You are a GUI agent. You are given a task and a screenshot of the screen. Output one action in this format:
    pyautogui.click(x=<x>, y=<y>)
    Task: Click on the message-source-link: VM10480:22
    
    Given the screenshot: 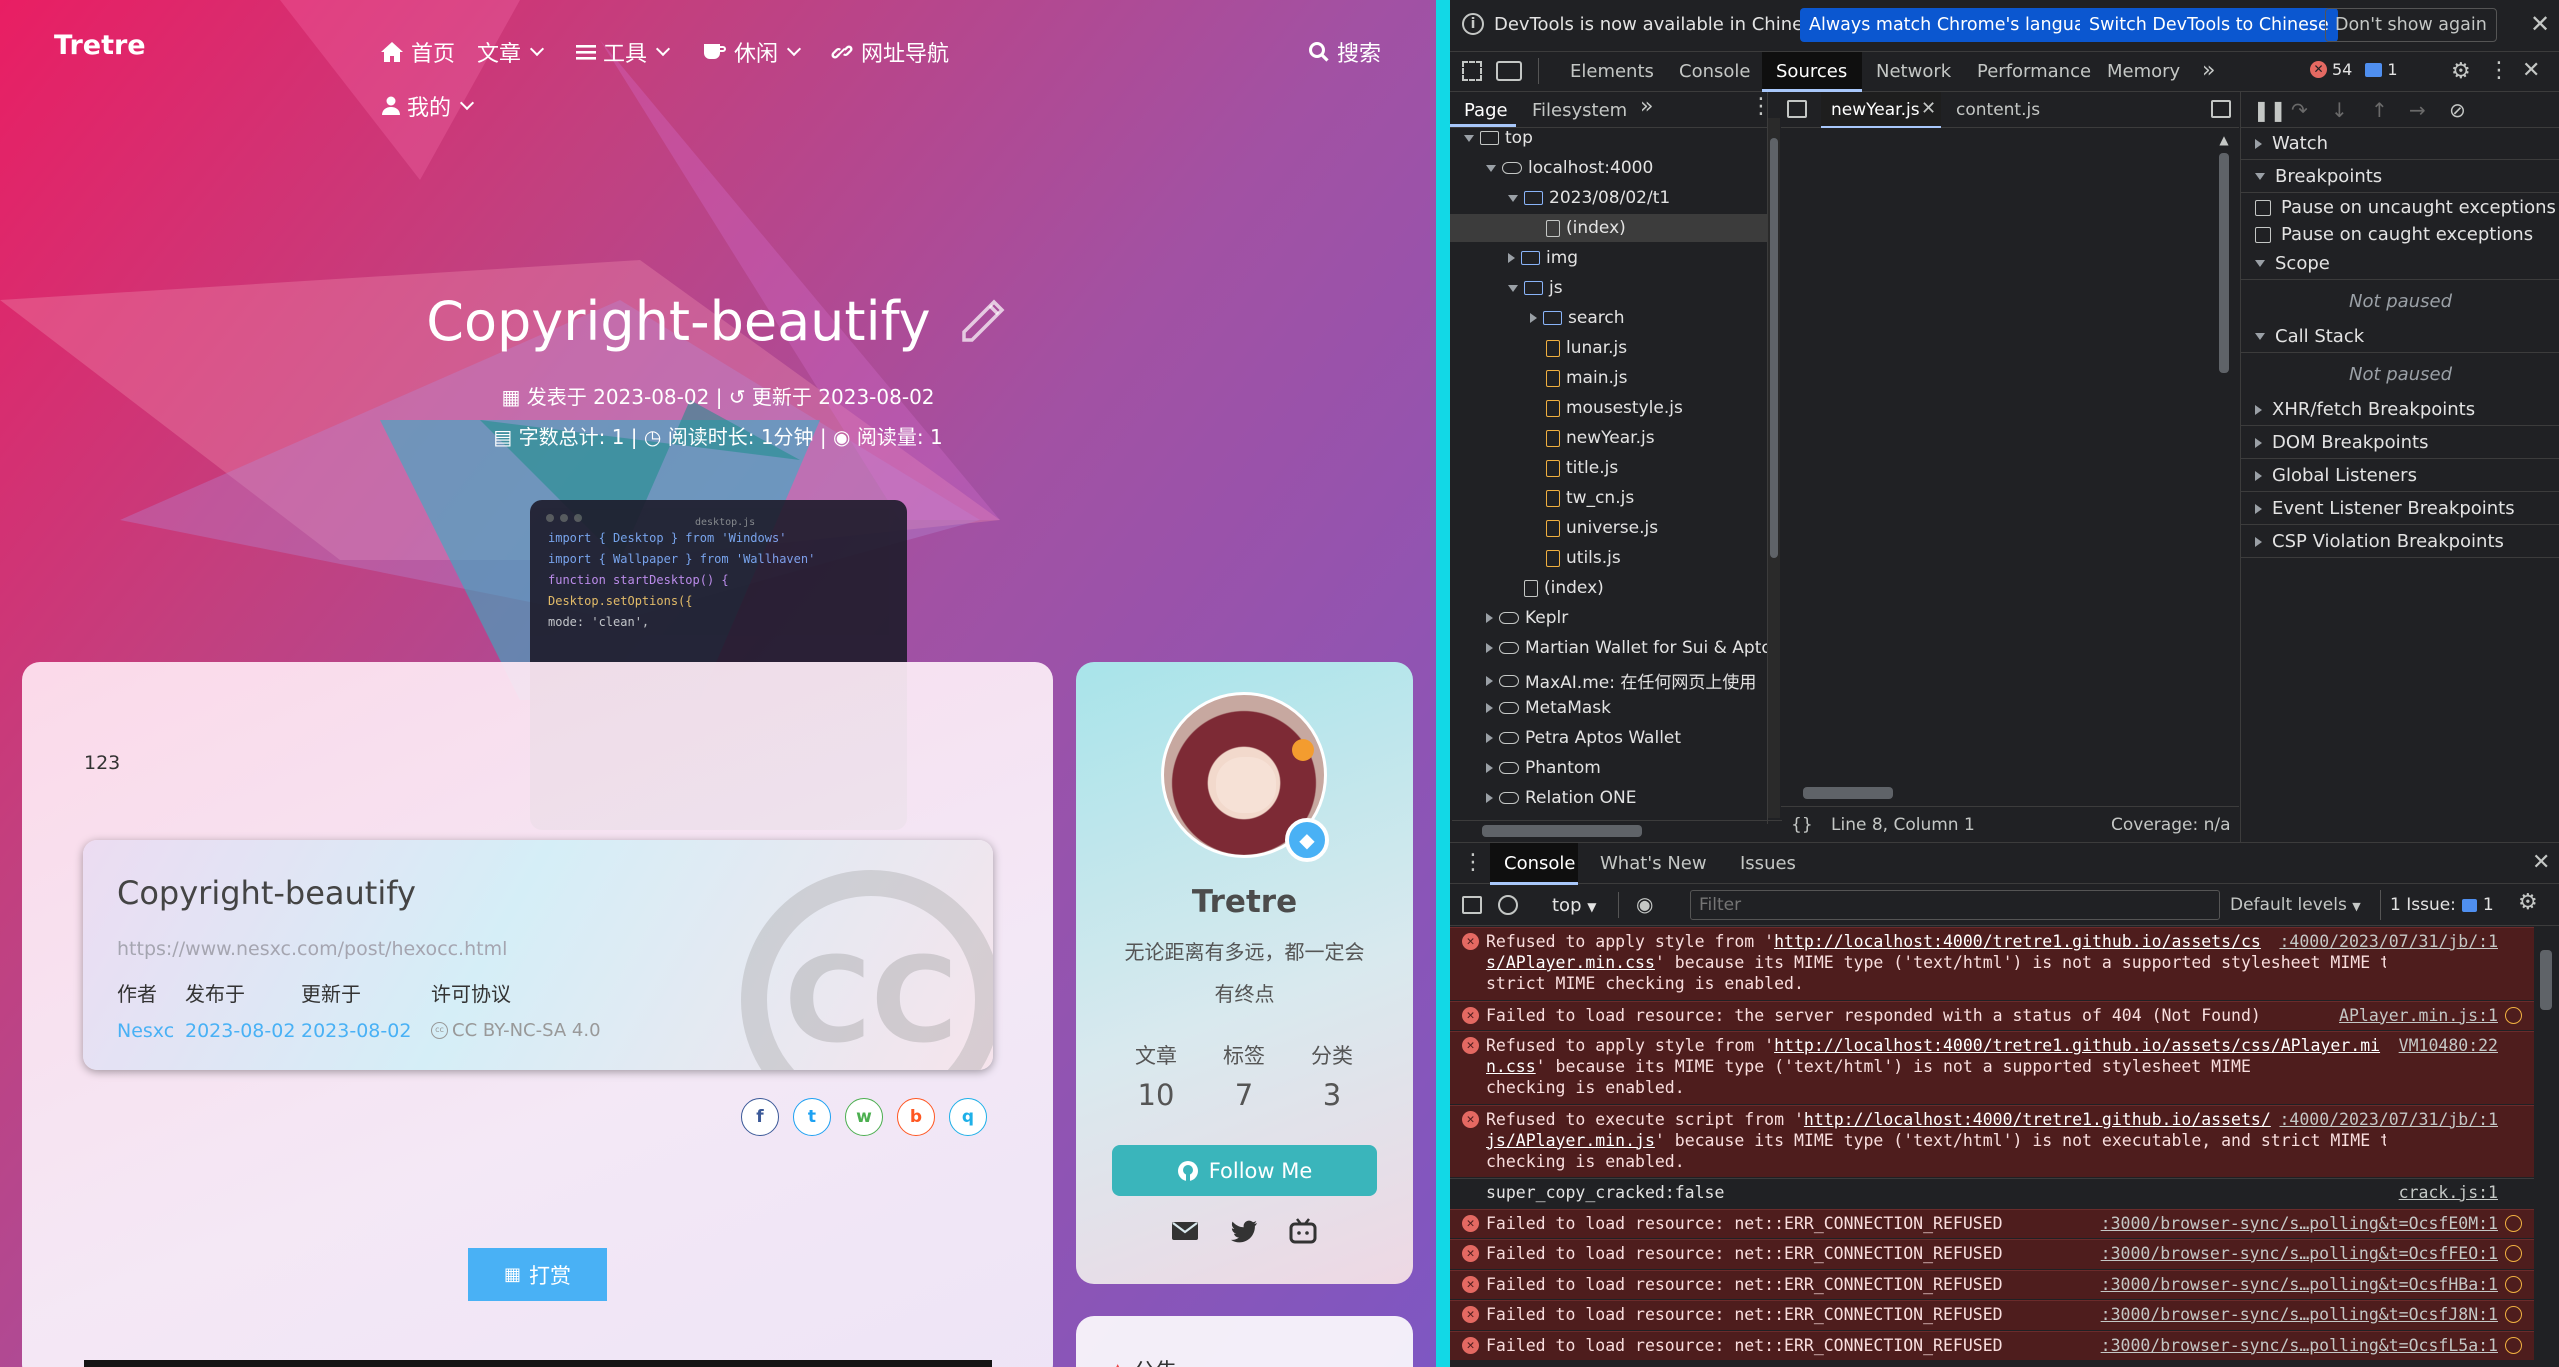 What is the action you would take?
    pyautogui.click(x=2448, y=1045)
    